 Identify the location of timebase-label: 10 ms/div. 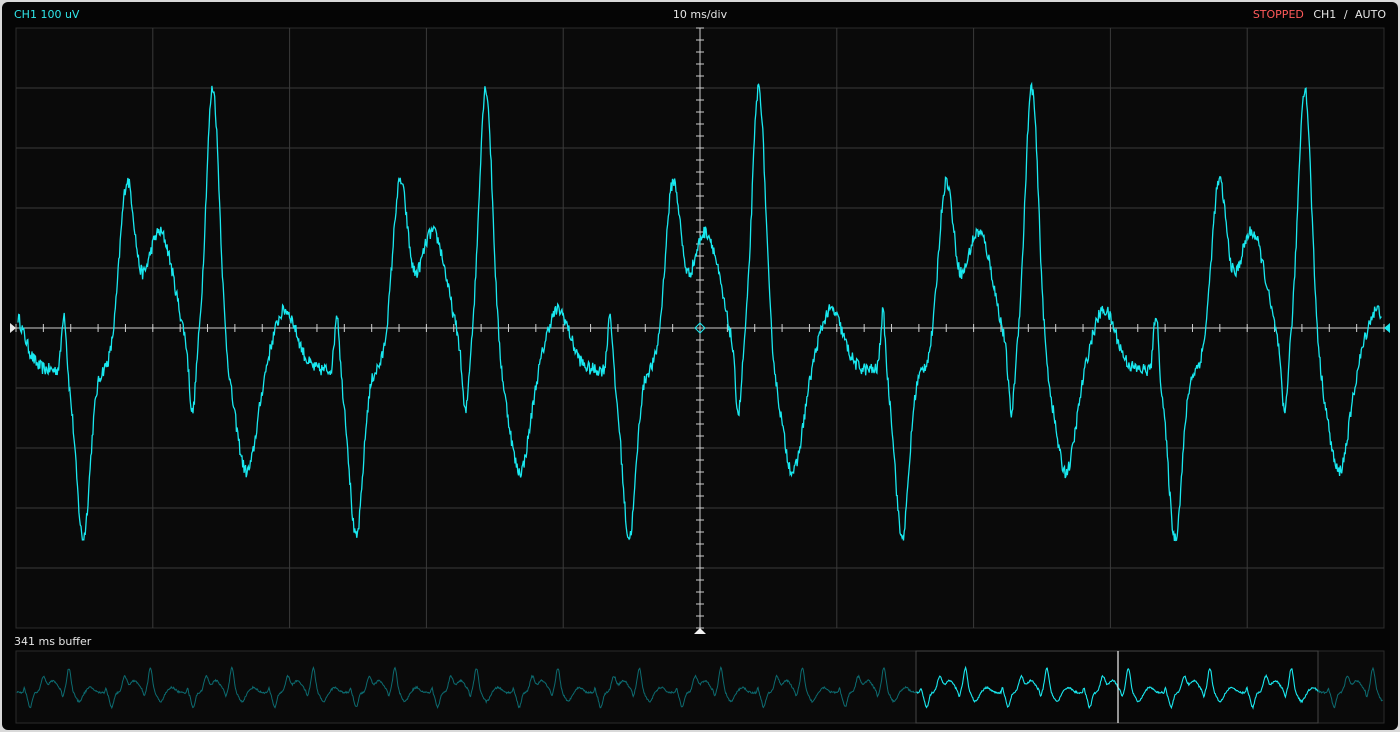
(700, 15).